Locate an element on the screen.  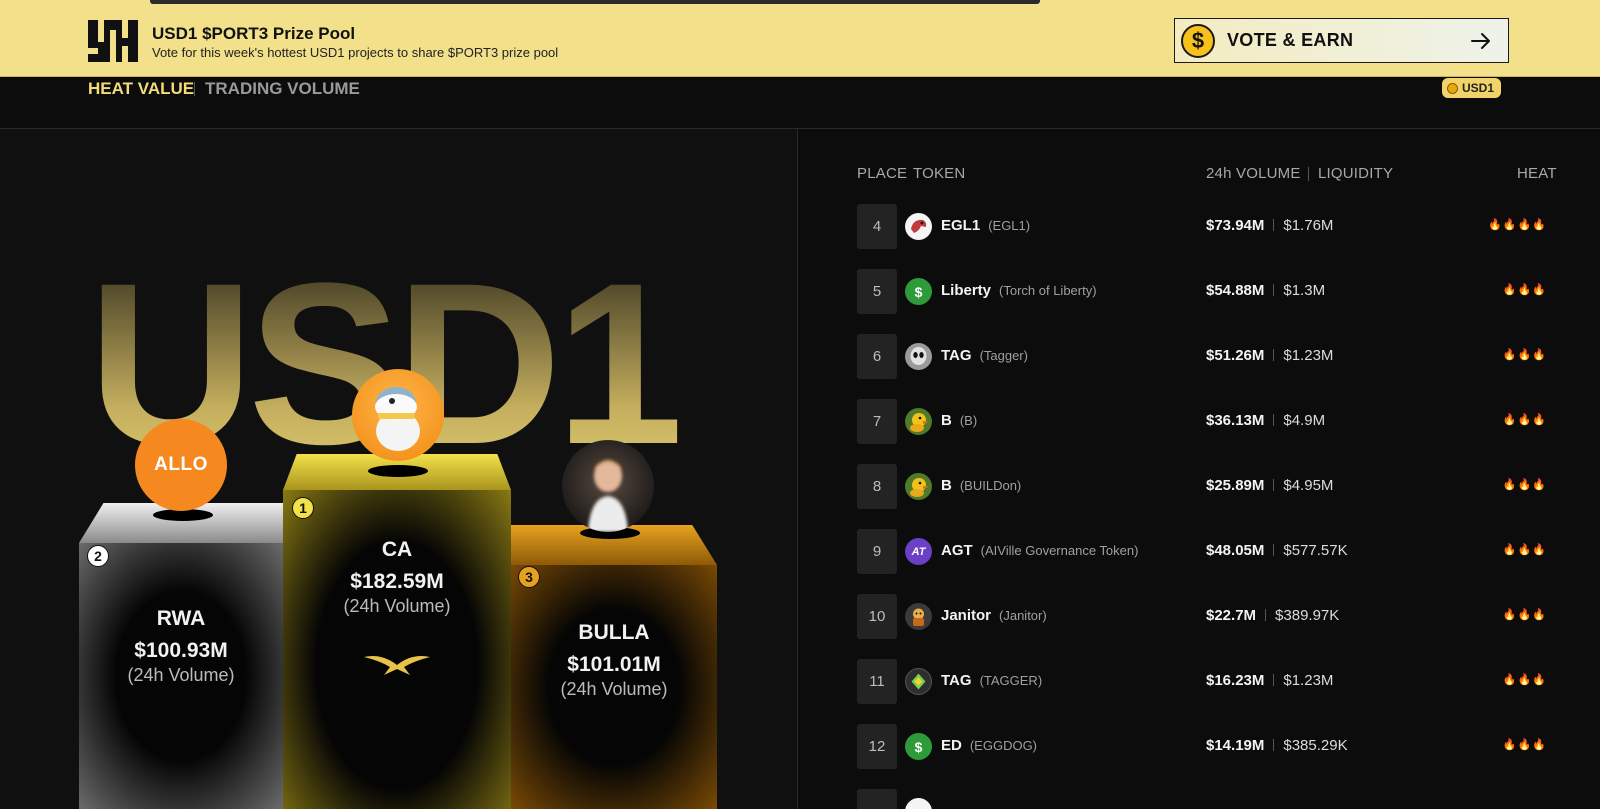
token-volume: $54.88M is located at coordinates (1235, 290).